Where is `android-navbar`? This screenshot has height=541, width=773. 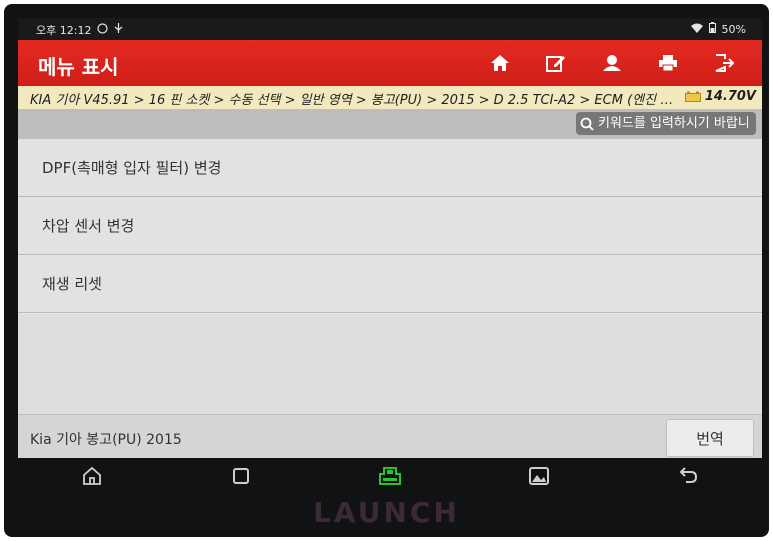 android-navbar is located at coordinates (390, 476).